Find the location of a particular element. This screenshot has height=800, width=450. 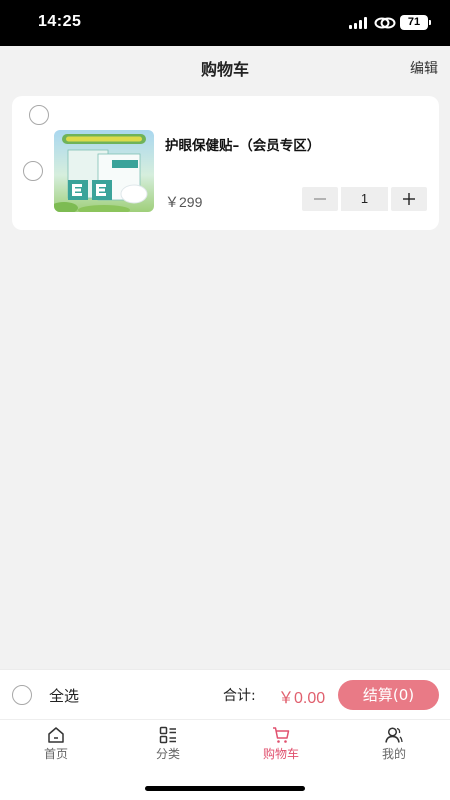

plus-icon is located at coordinates (409, 199).